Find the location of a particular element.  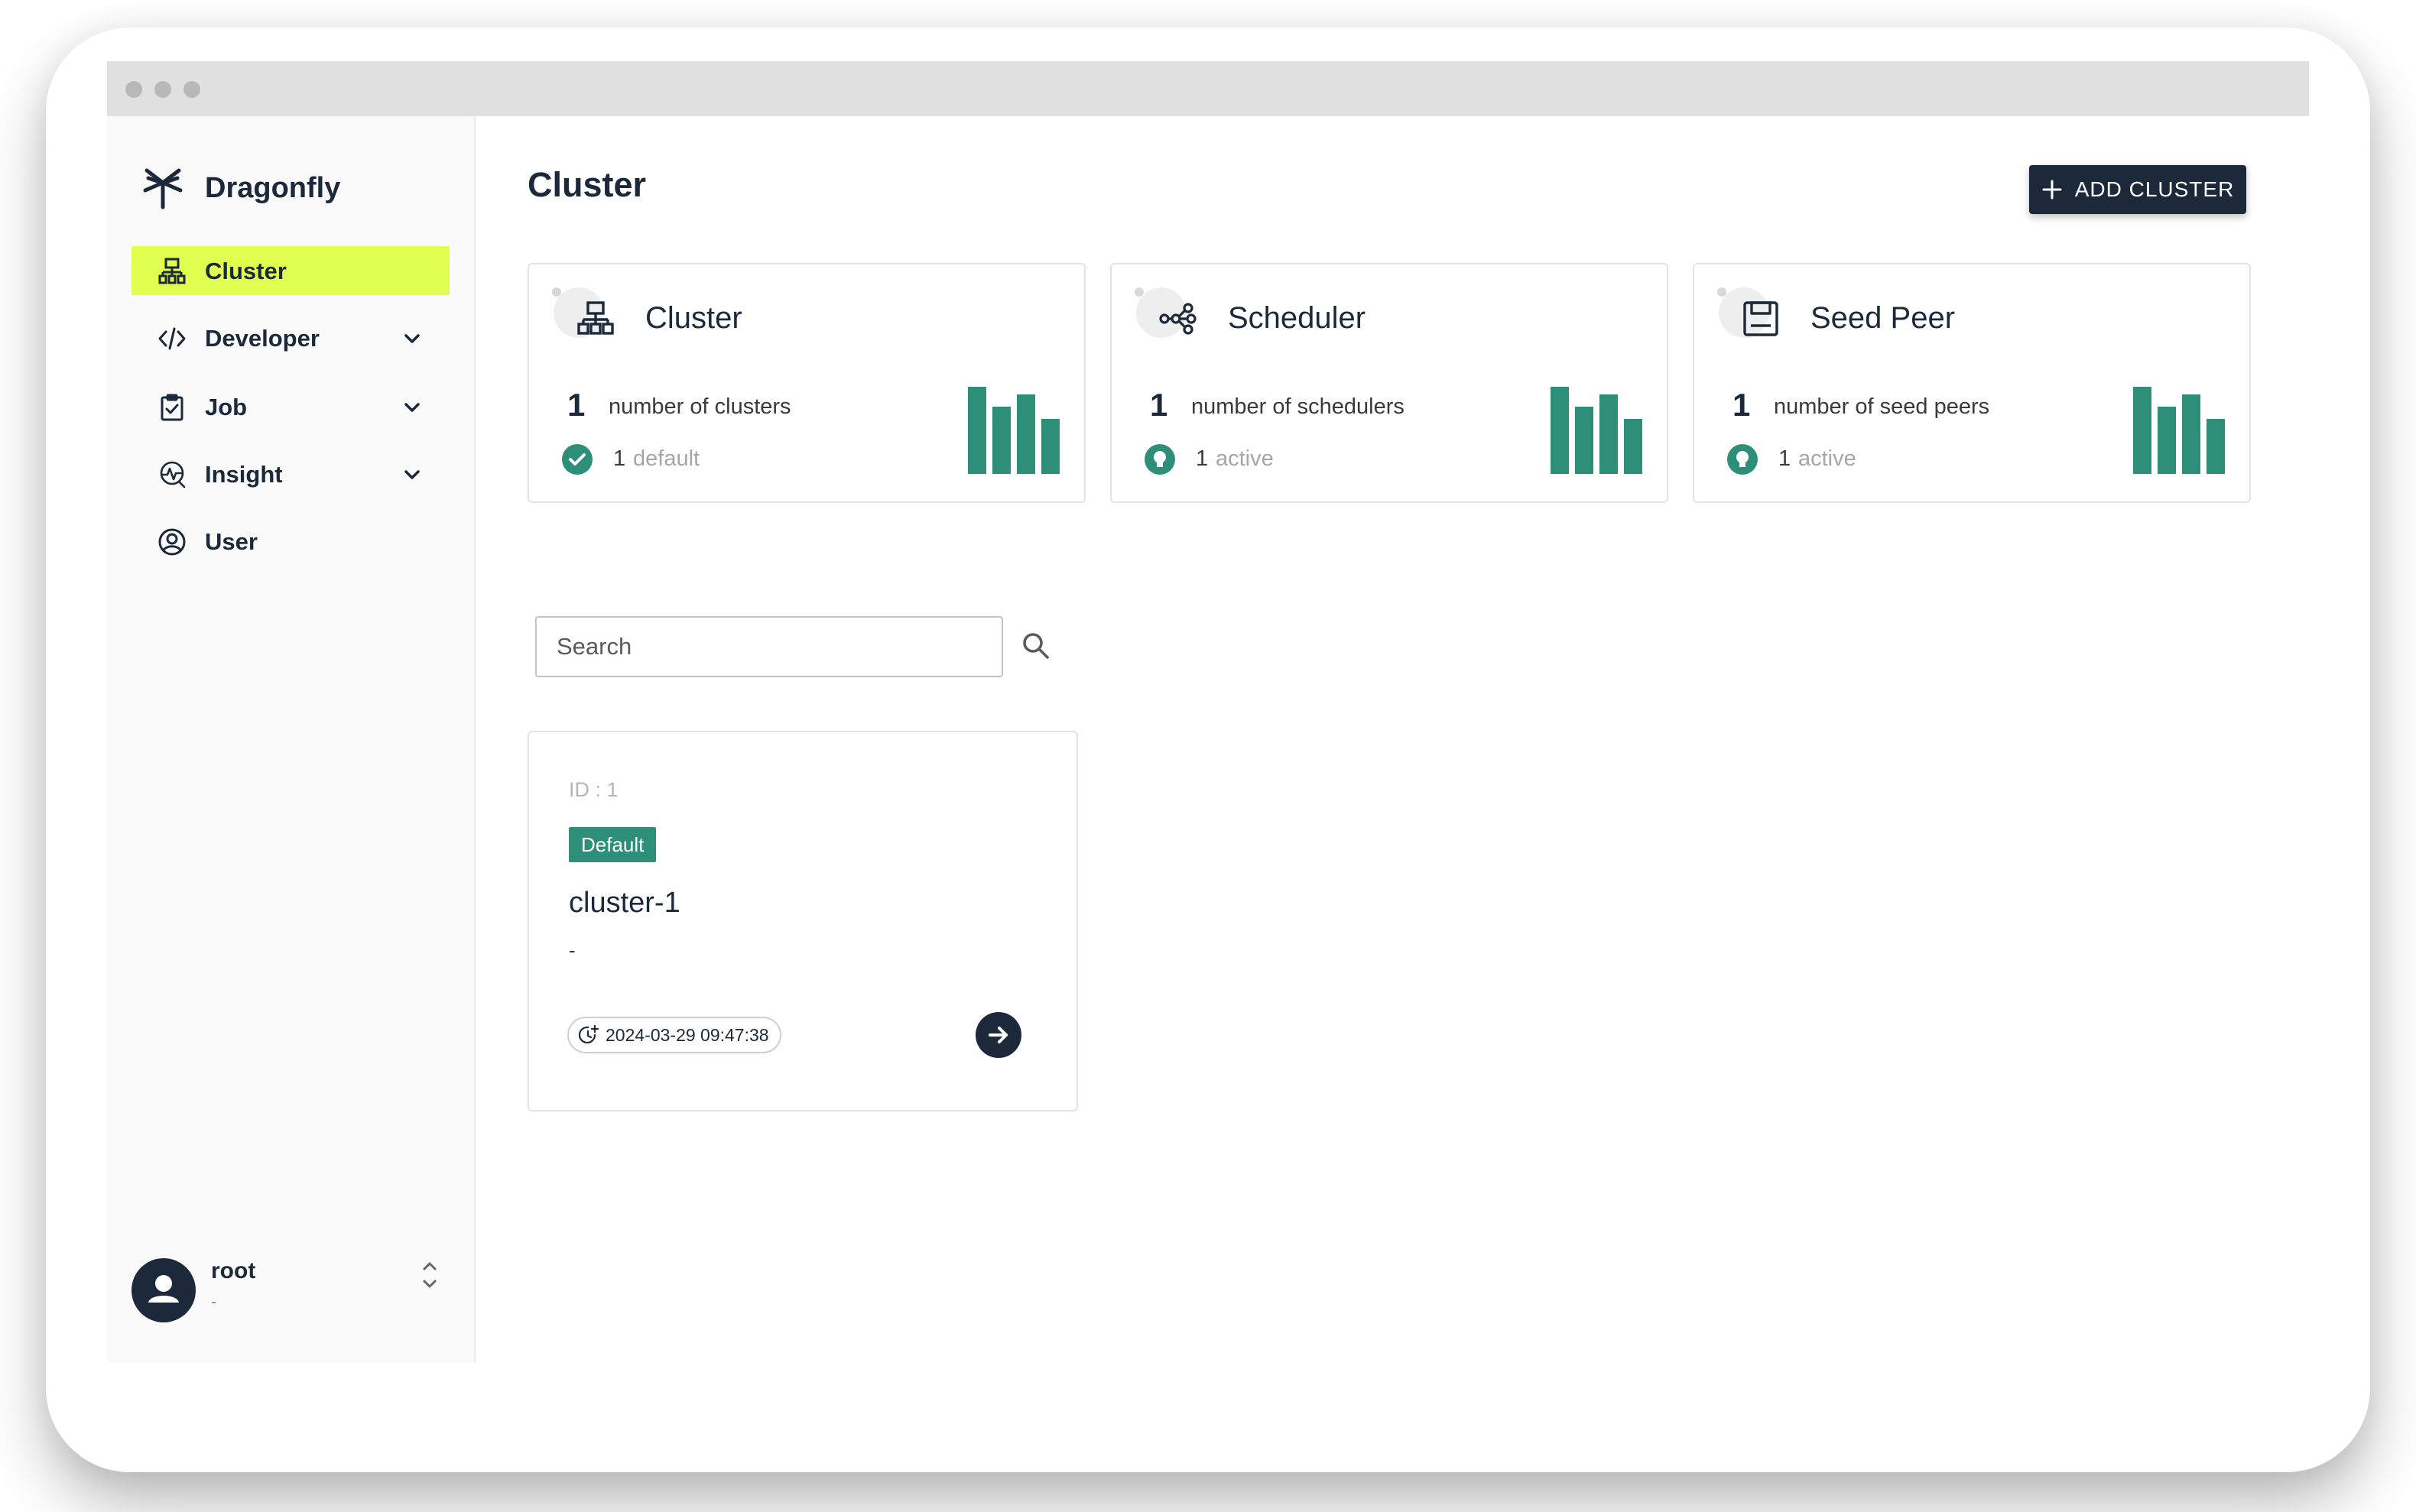

created-at: 2024-03-29 09:47:38 is located at coordinates (687, 1034).